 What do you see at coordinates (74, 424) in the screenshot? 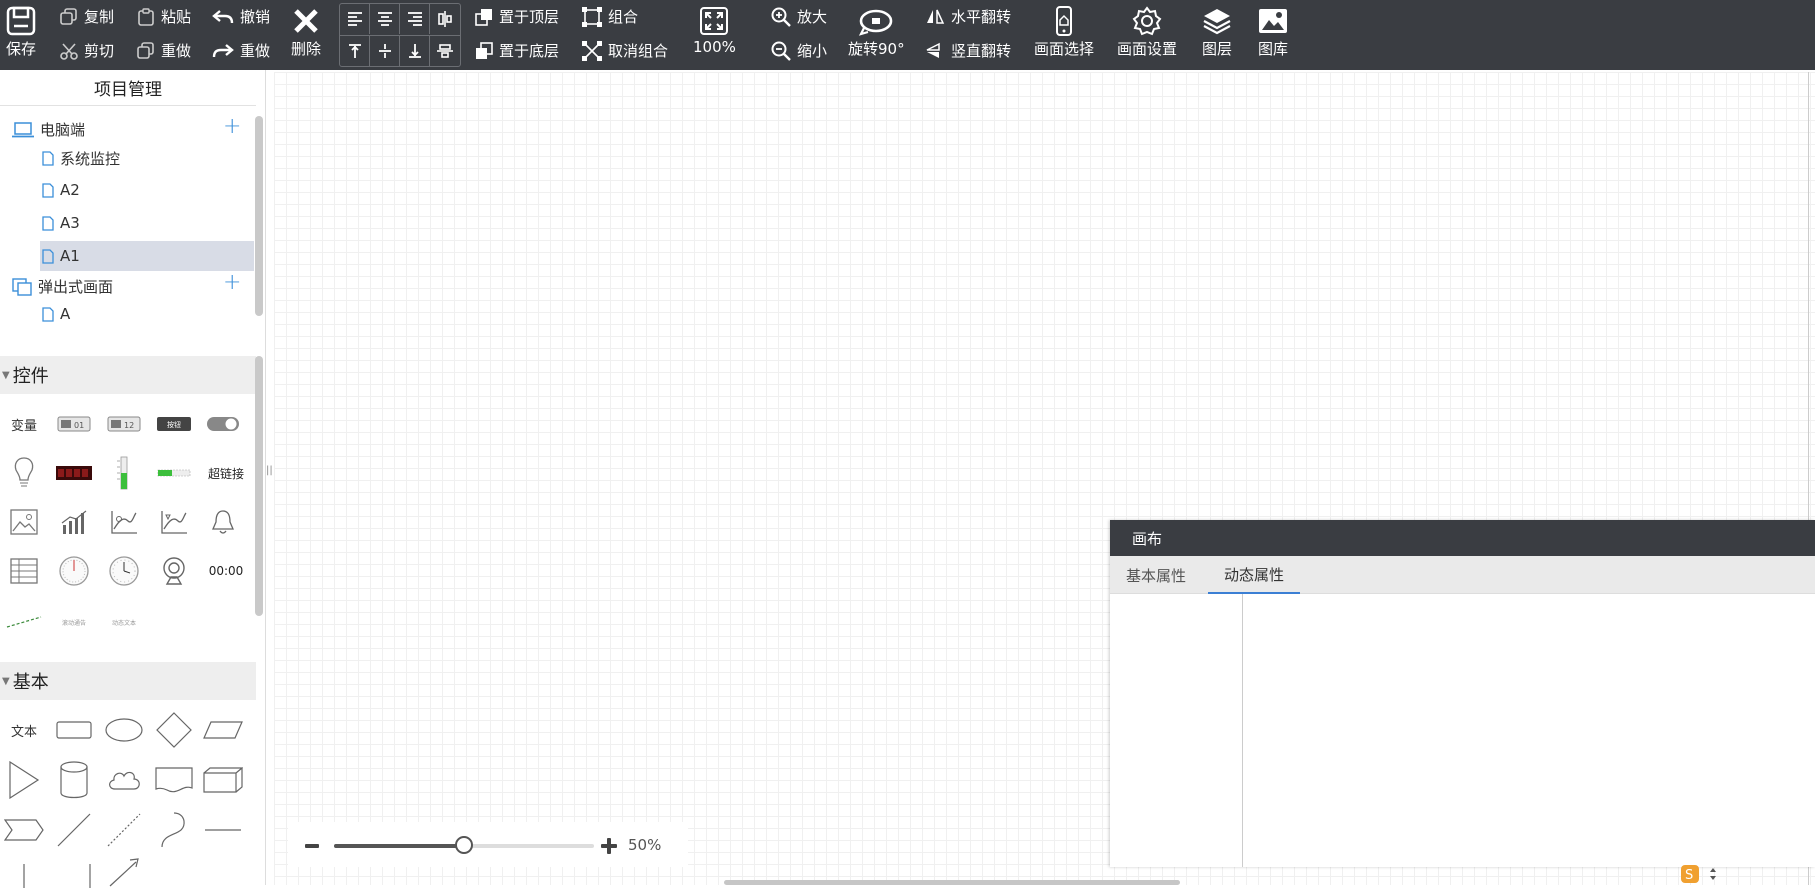
I see `binary-display-control: 01` at bounding box center [74, 424].